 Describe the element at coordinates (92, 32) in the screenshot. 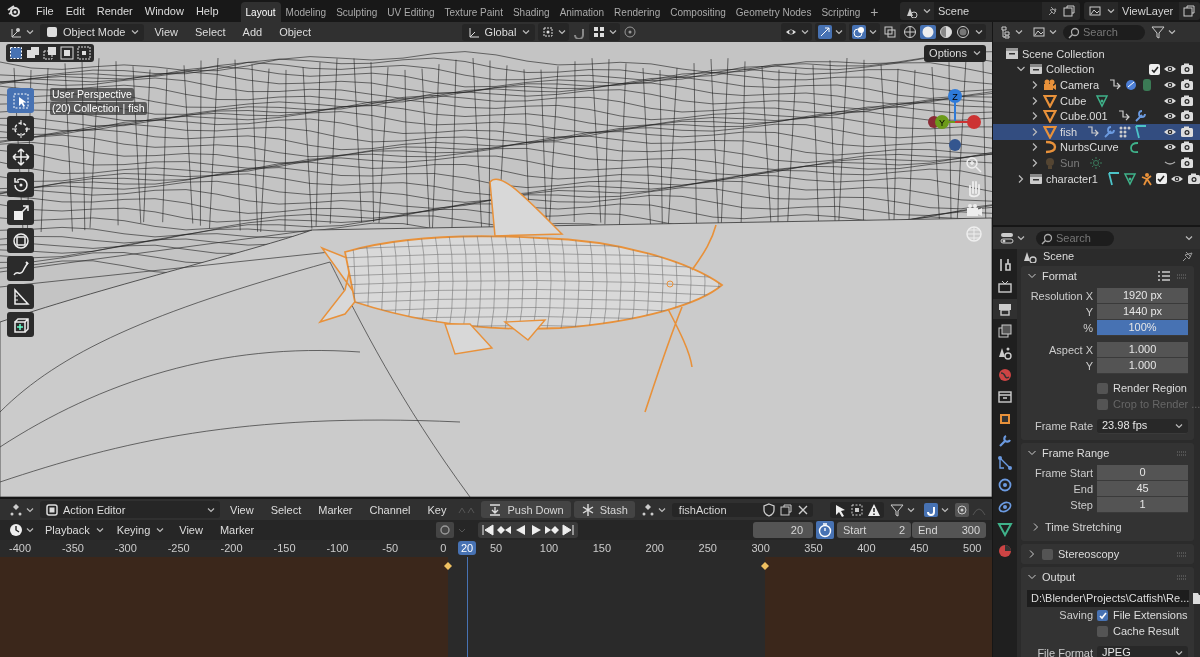

I see `object-mode-dropdown: Object Mode` at that location.